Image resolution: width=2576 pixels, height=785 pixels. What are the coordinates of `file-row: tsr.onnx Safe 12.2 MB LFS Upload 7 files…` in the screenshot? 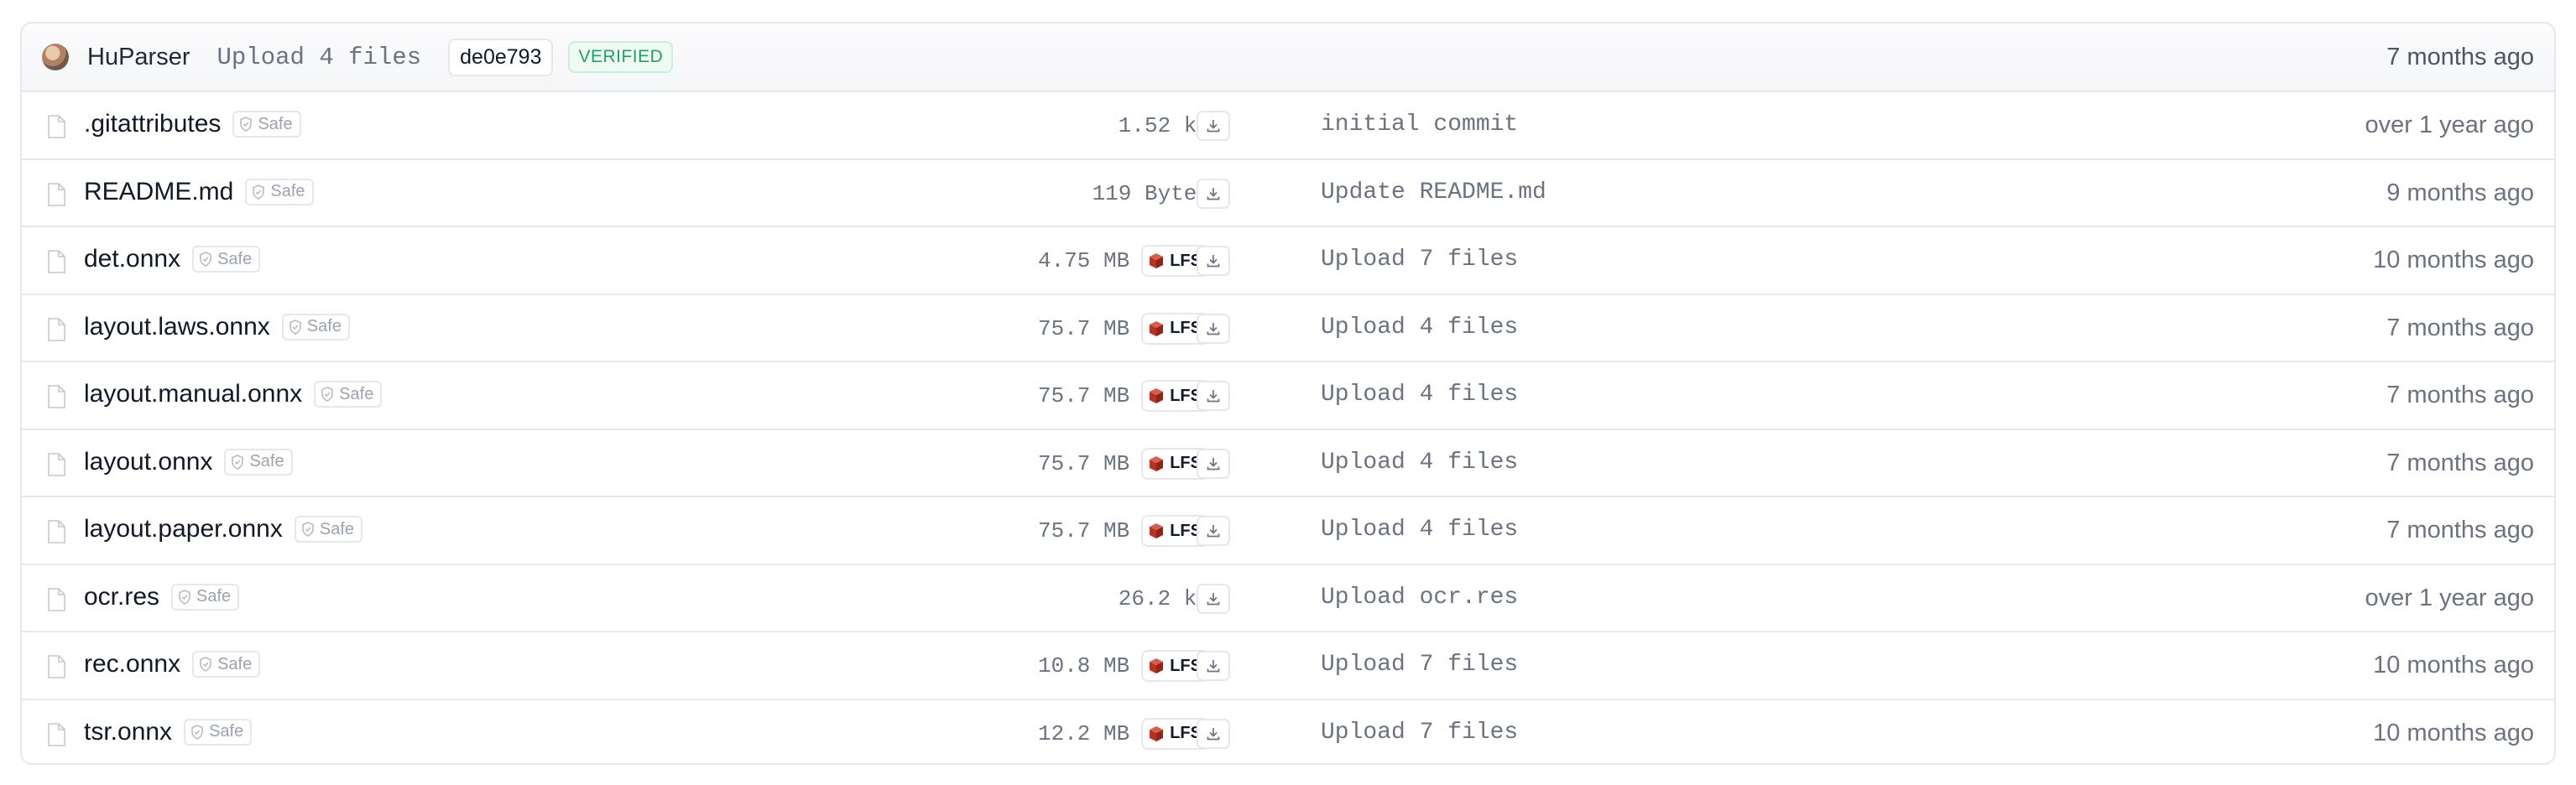 It's located at (1288, 732).